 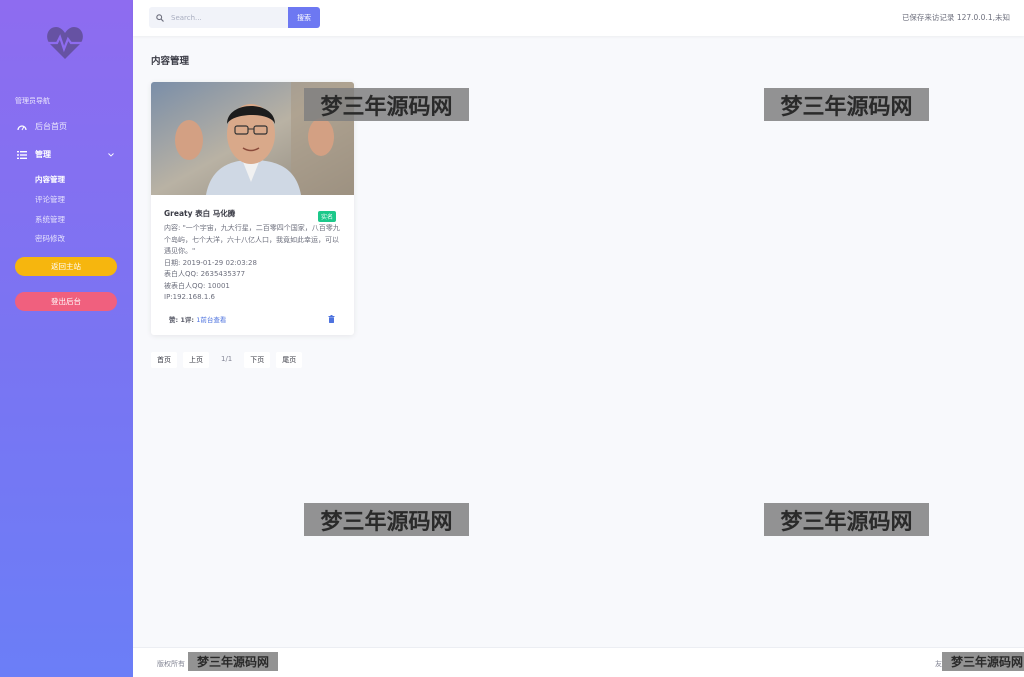 I want to click on card-from-qq: 表白人QQ: 2635435377, so click(x=205, y=274).